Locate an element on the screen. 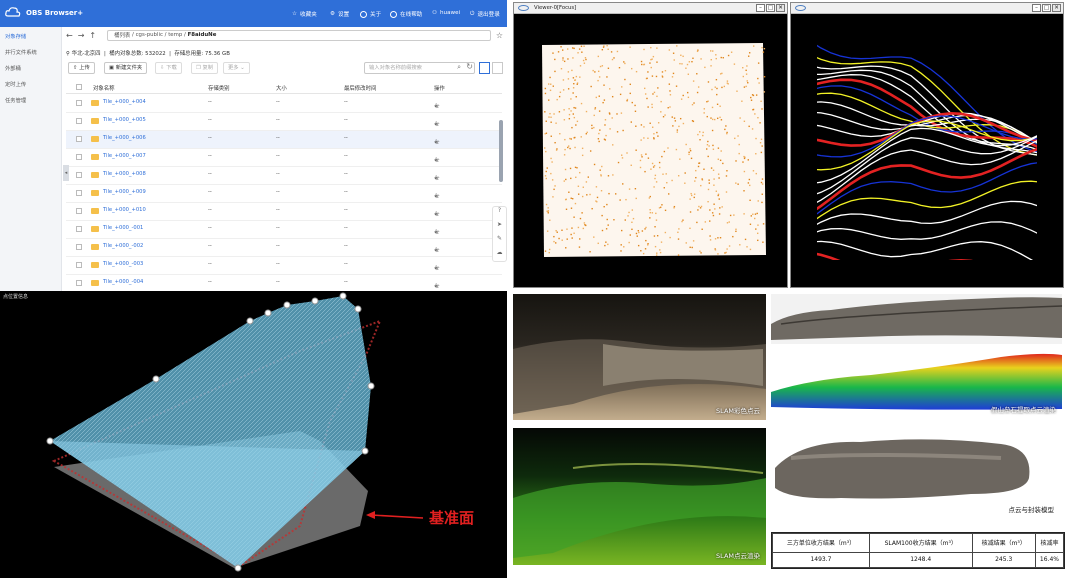  pen-icon: ✎ is located at coordinates (499, 242).